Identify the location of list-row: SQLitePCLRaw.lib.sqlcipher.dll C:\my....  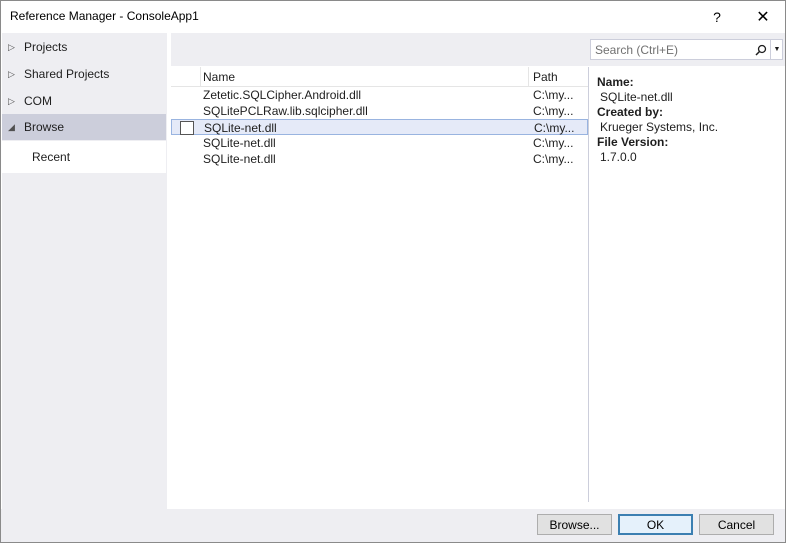
(379, 111).